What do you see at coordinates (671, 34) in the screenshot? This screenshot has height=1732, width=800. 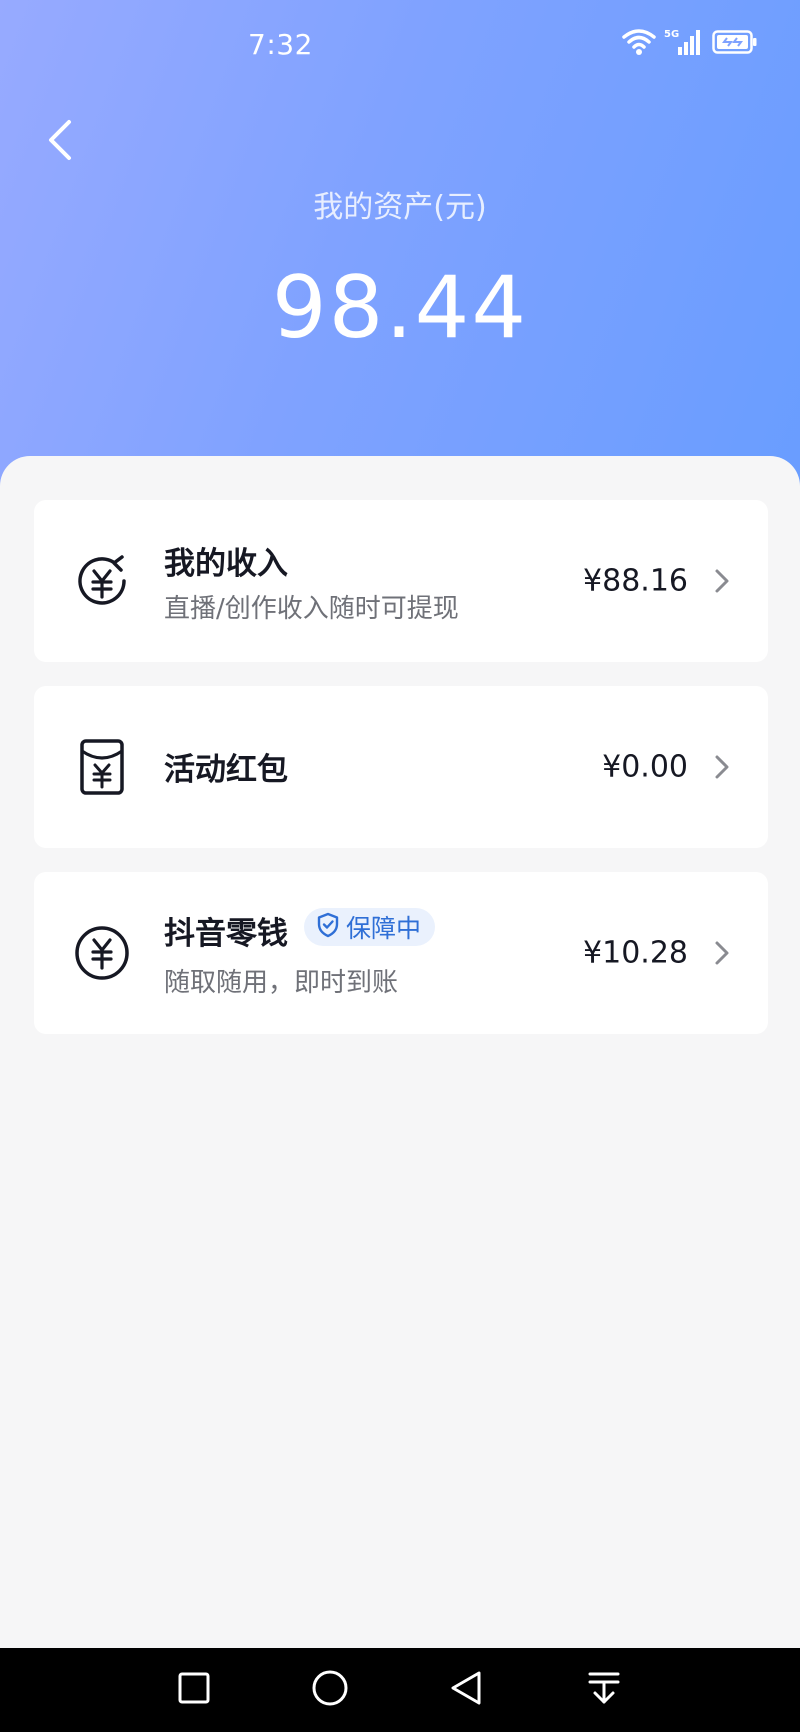 I see `svg-text: 5G` at bounding box center [671, 34].